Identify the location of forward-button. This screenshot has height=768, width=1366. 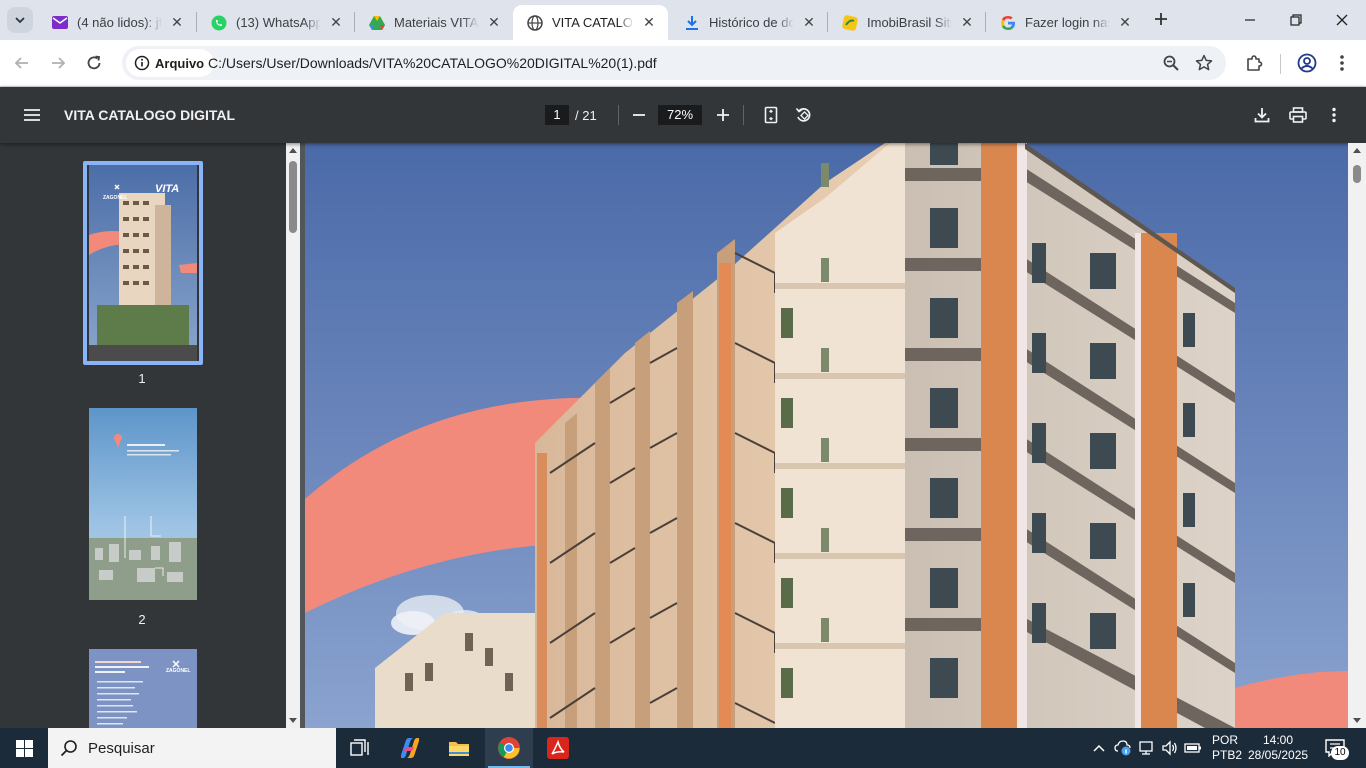
(58, 63).